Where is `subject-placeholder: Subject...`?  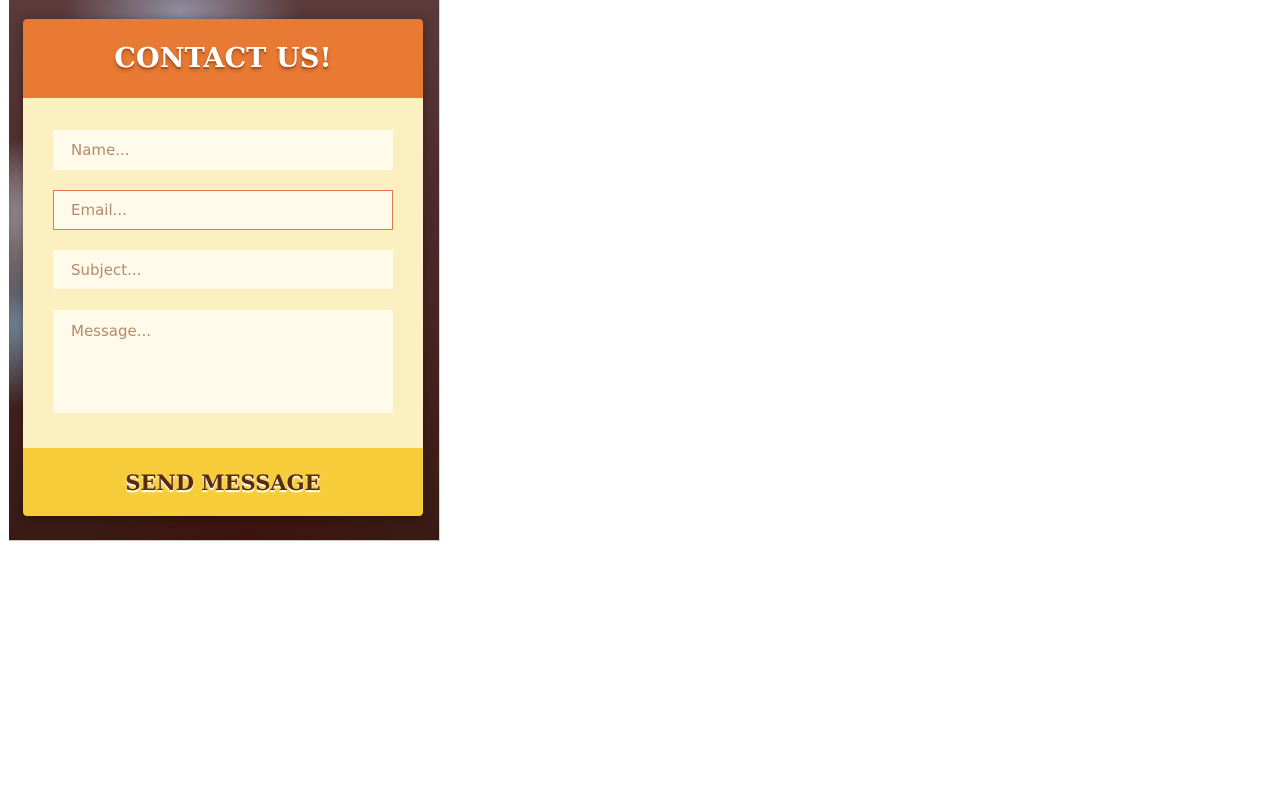
subject-placeholder: Subject... is located at coordinates (106, 269).